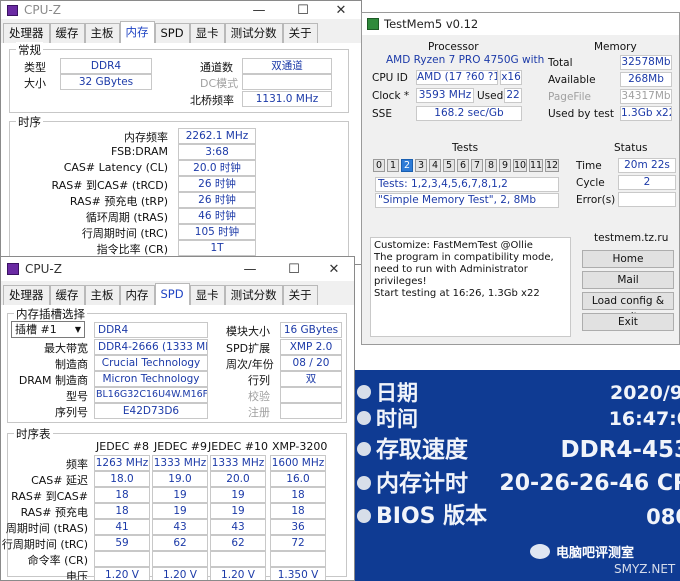 Image resolution: width=680 pixels, height=581 pixels. I want to click on serial-value: E42D73D6, so click(151, 411).